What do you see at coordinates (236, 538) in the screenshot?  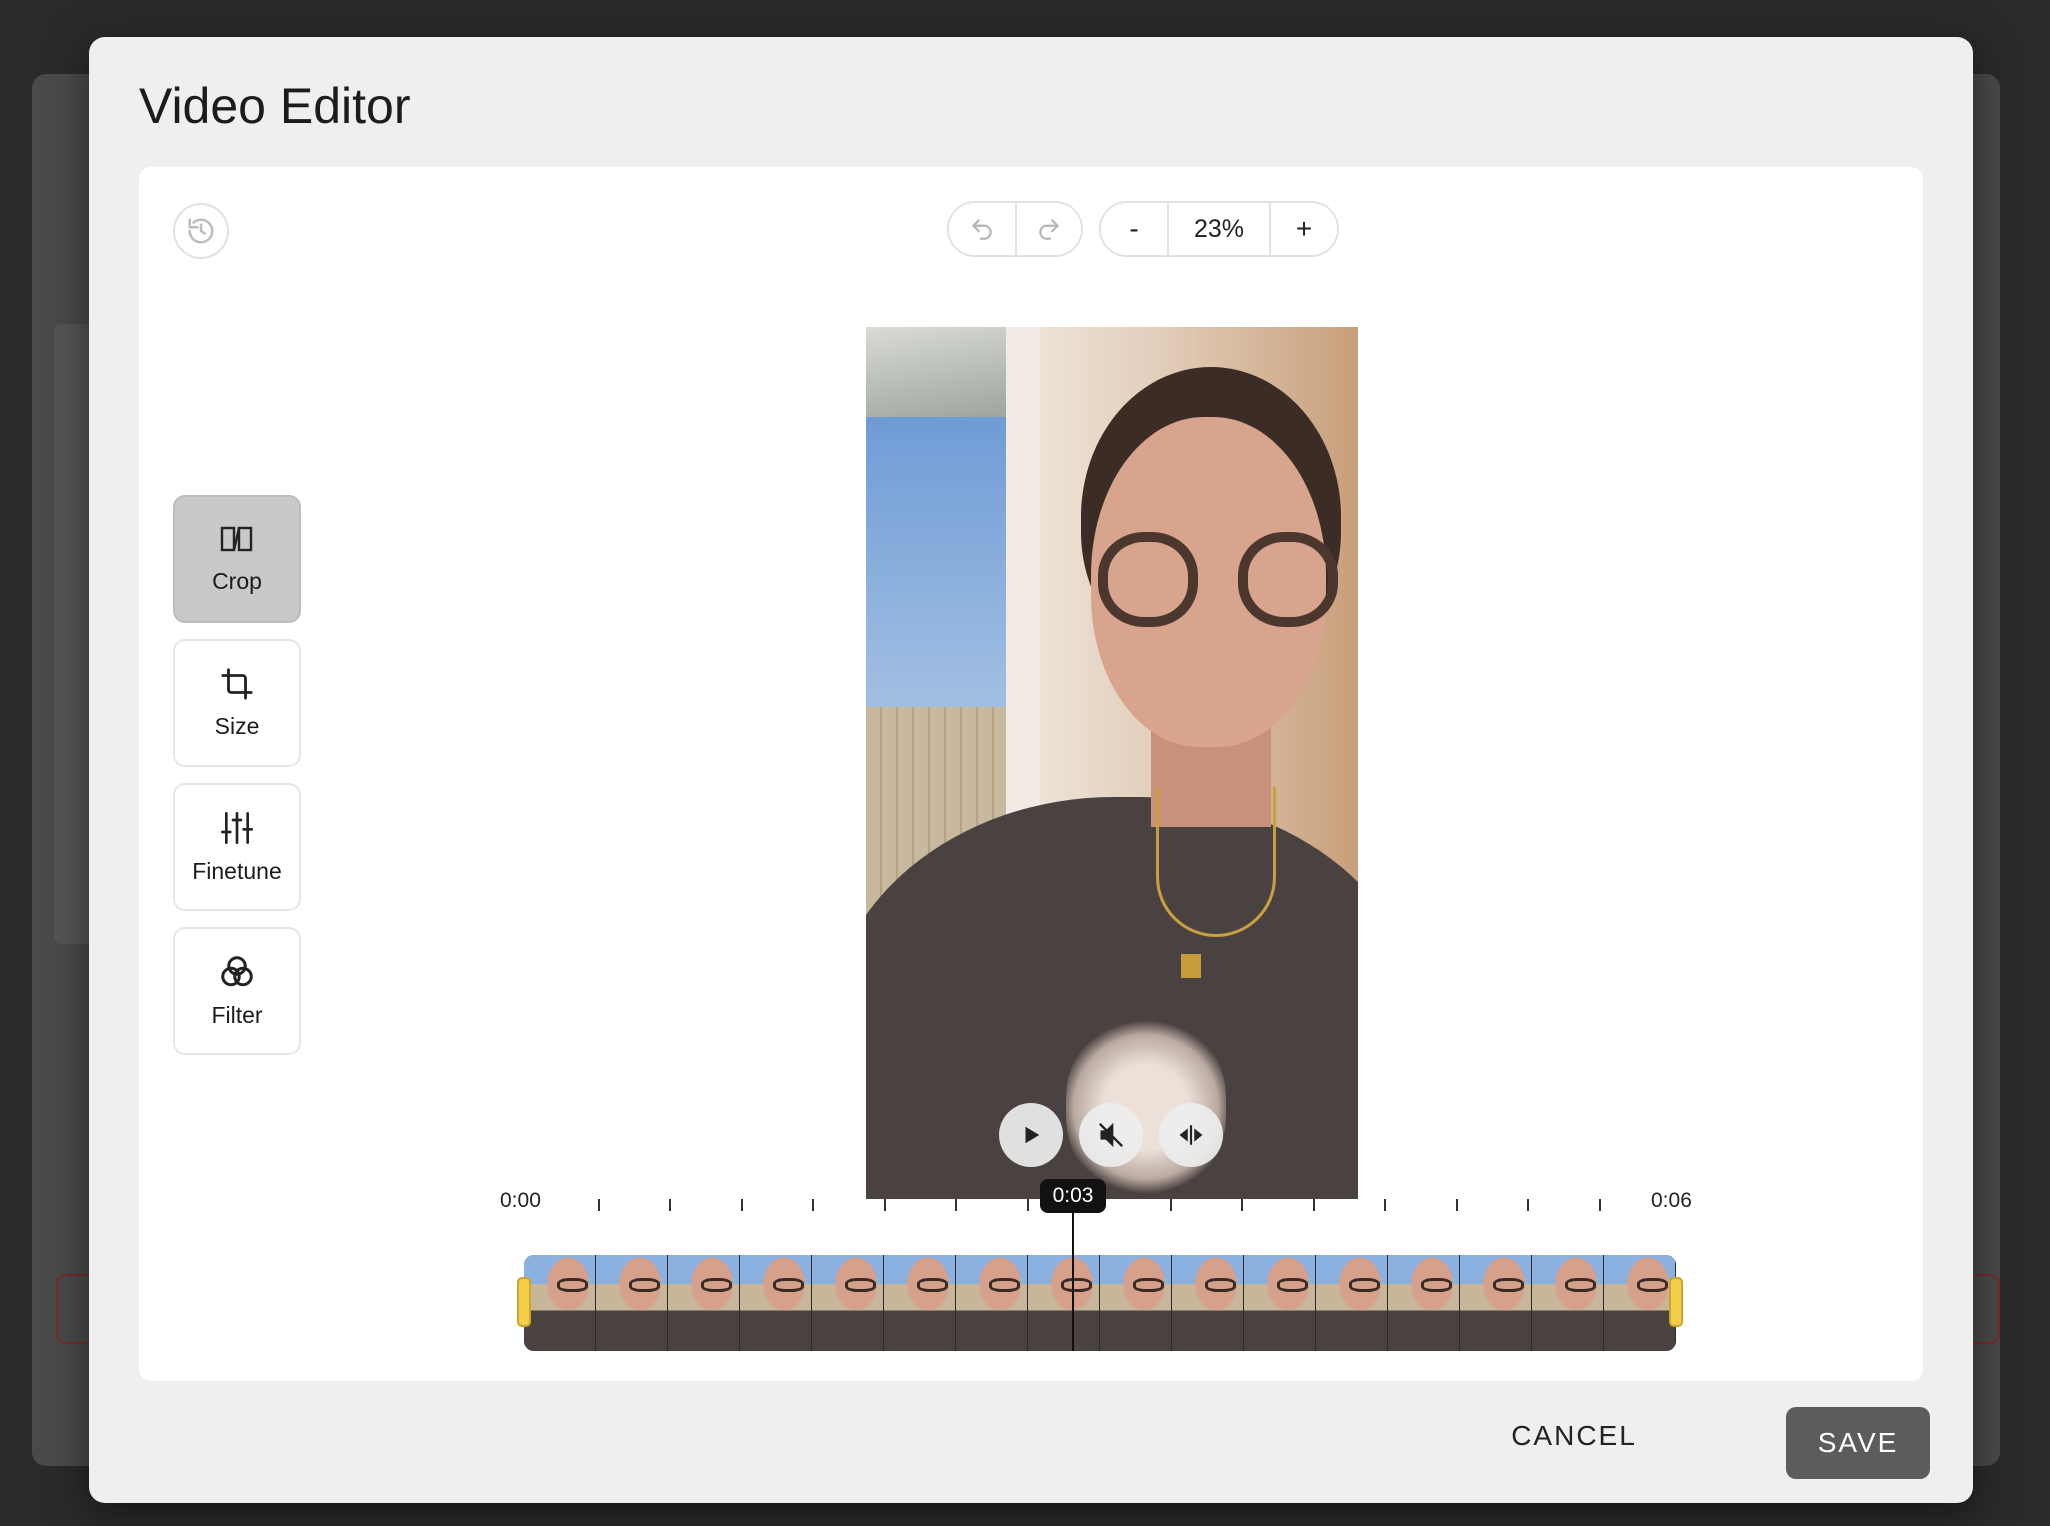 I see `crop-frame-icon` at bounding box center [236, 538].